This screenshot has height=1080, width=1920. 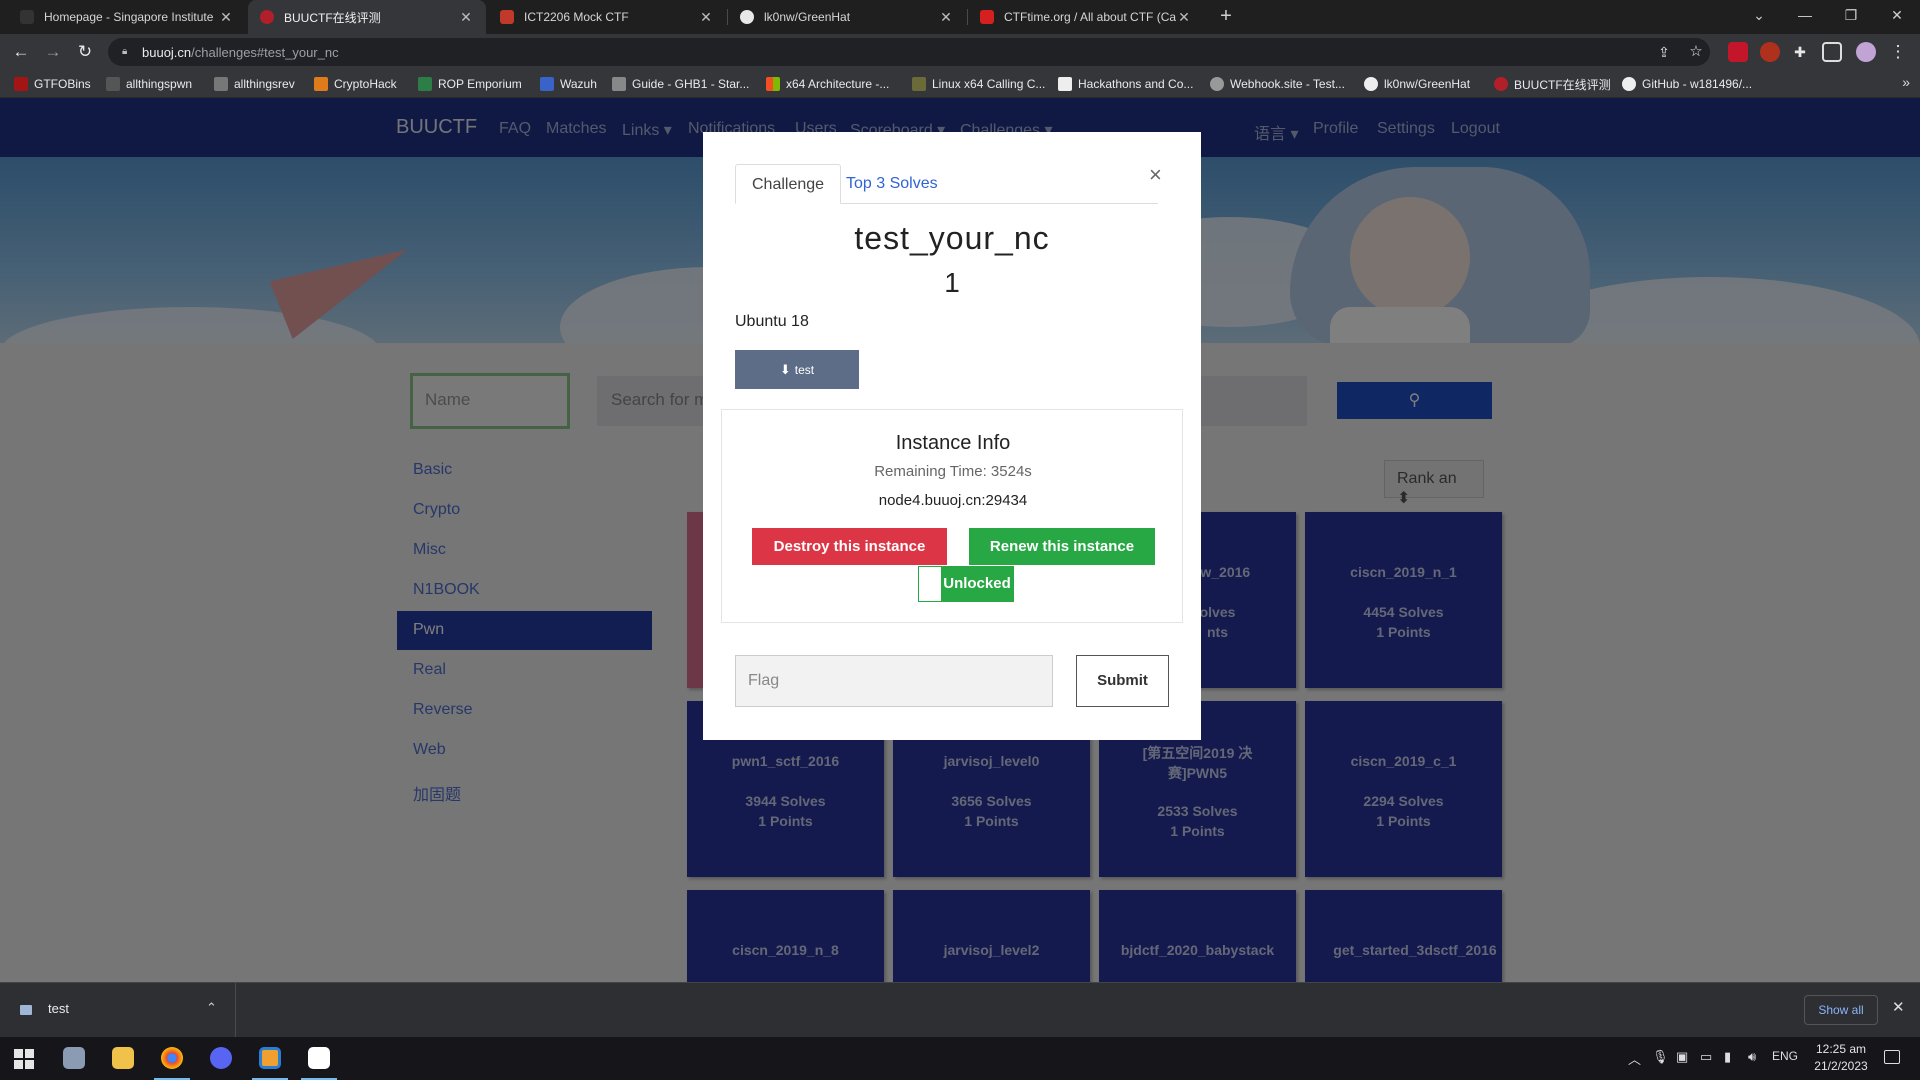 What do you see at coordinates (265, 52) in the screenshot?
I see `url-path: /challenges#test_your_nc` at bounding box center [265, 52].